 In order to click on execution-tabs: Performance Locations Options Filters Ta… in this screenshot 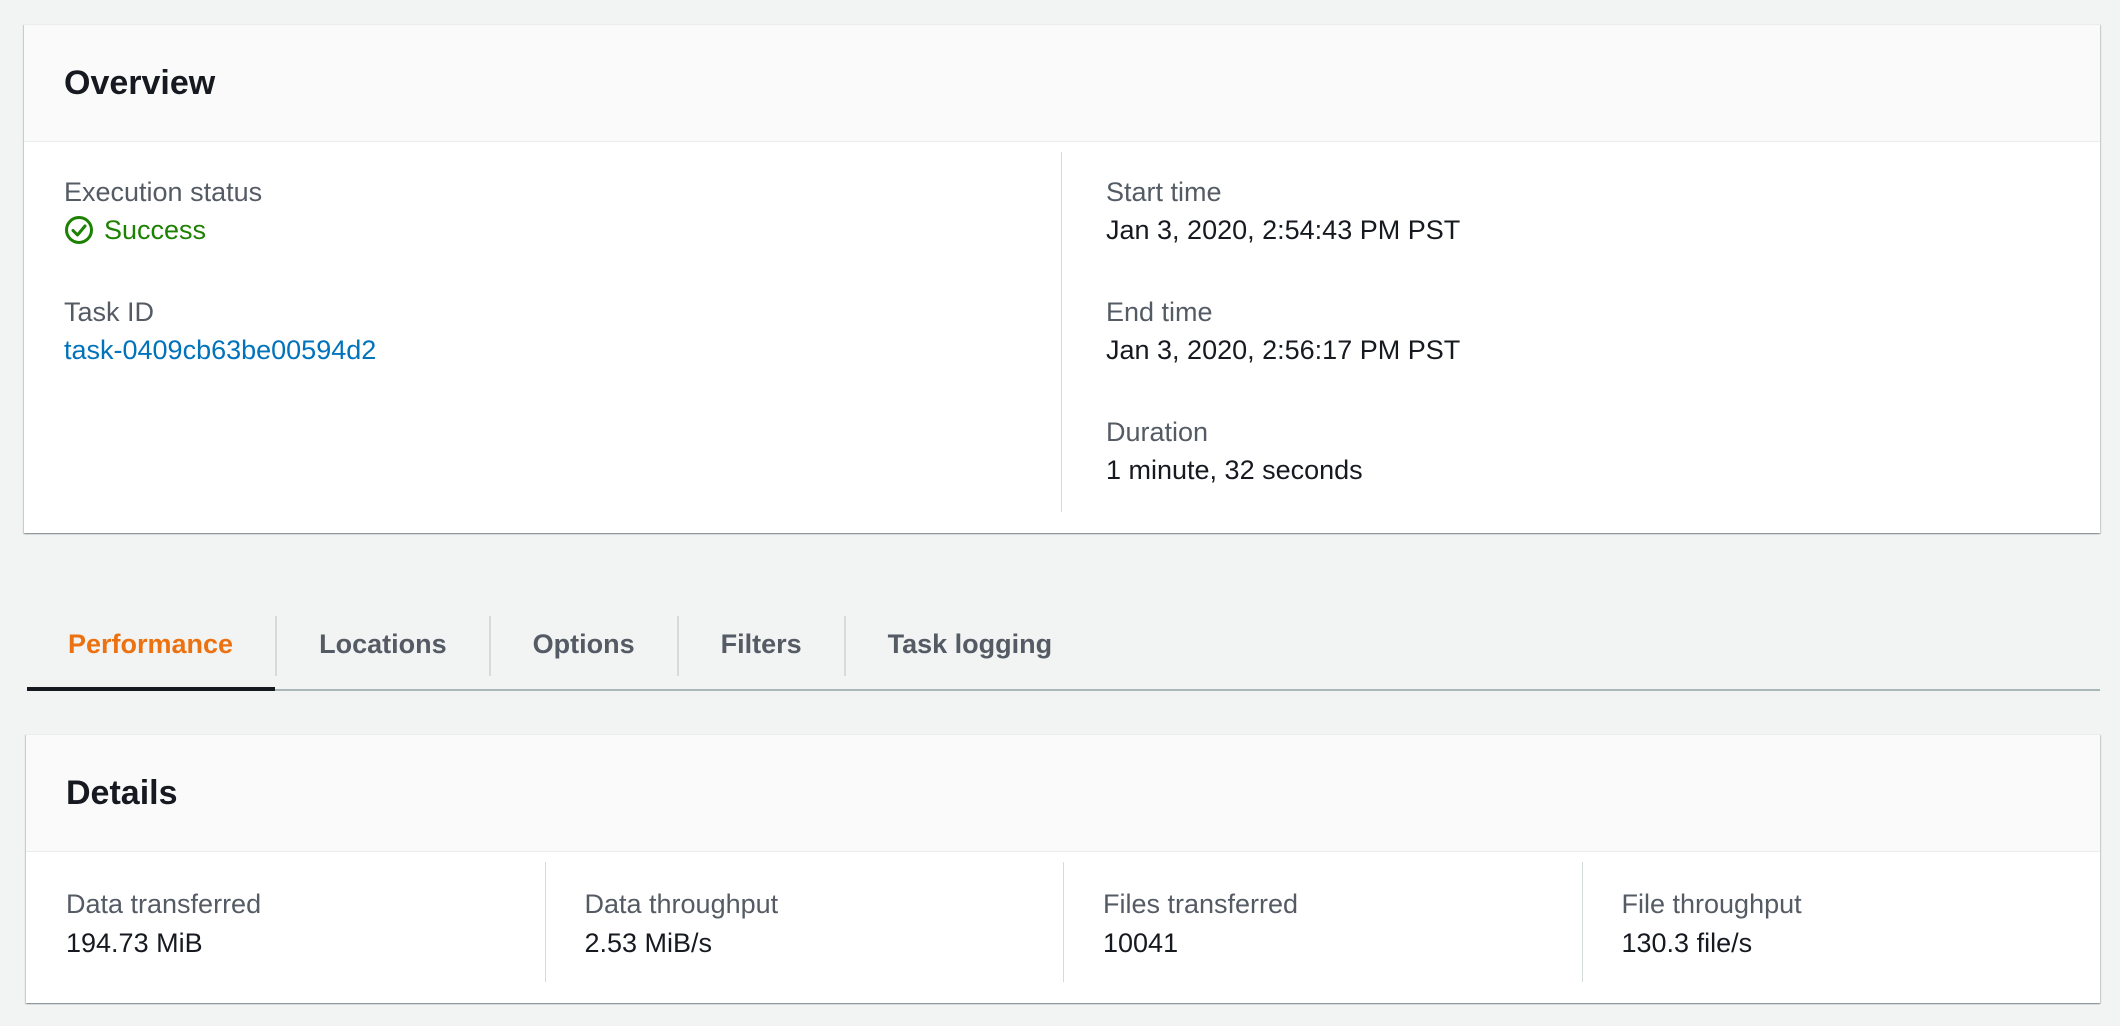, I will do `click(1063, 645)`.